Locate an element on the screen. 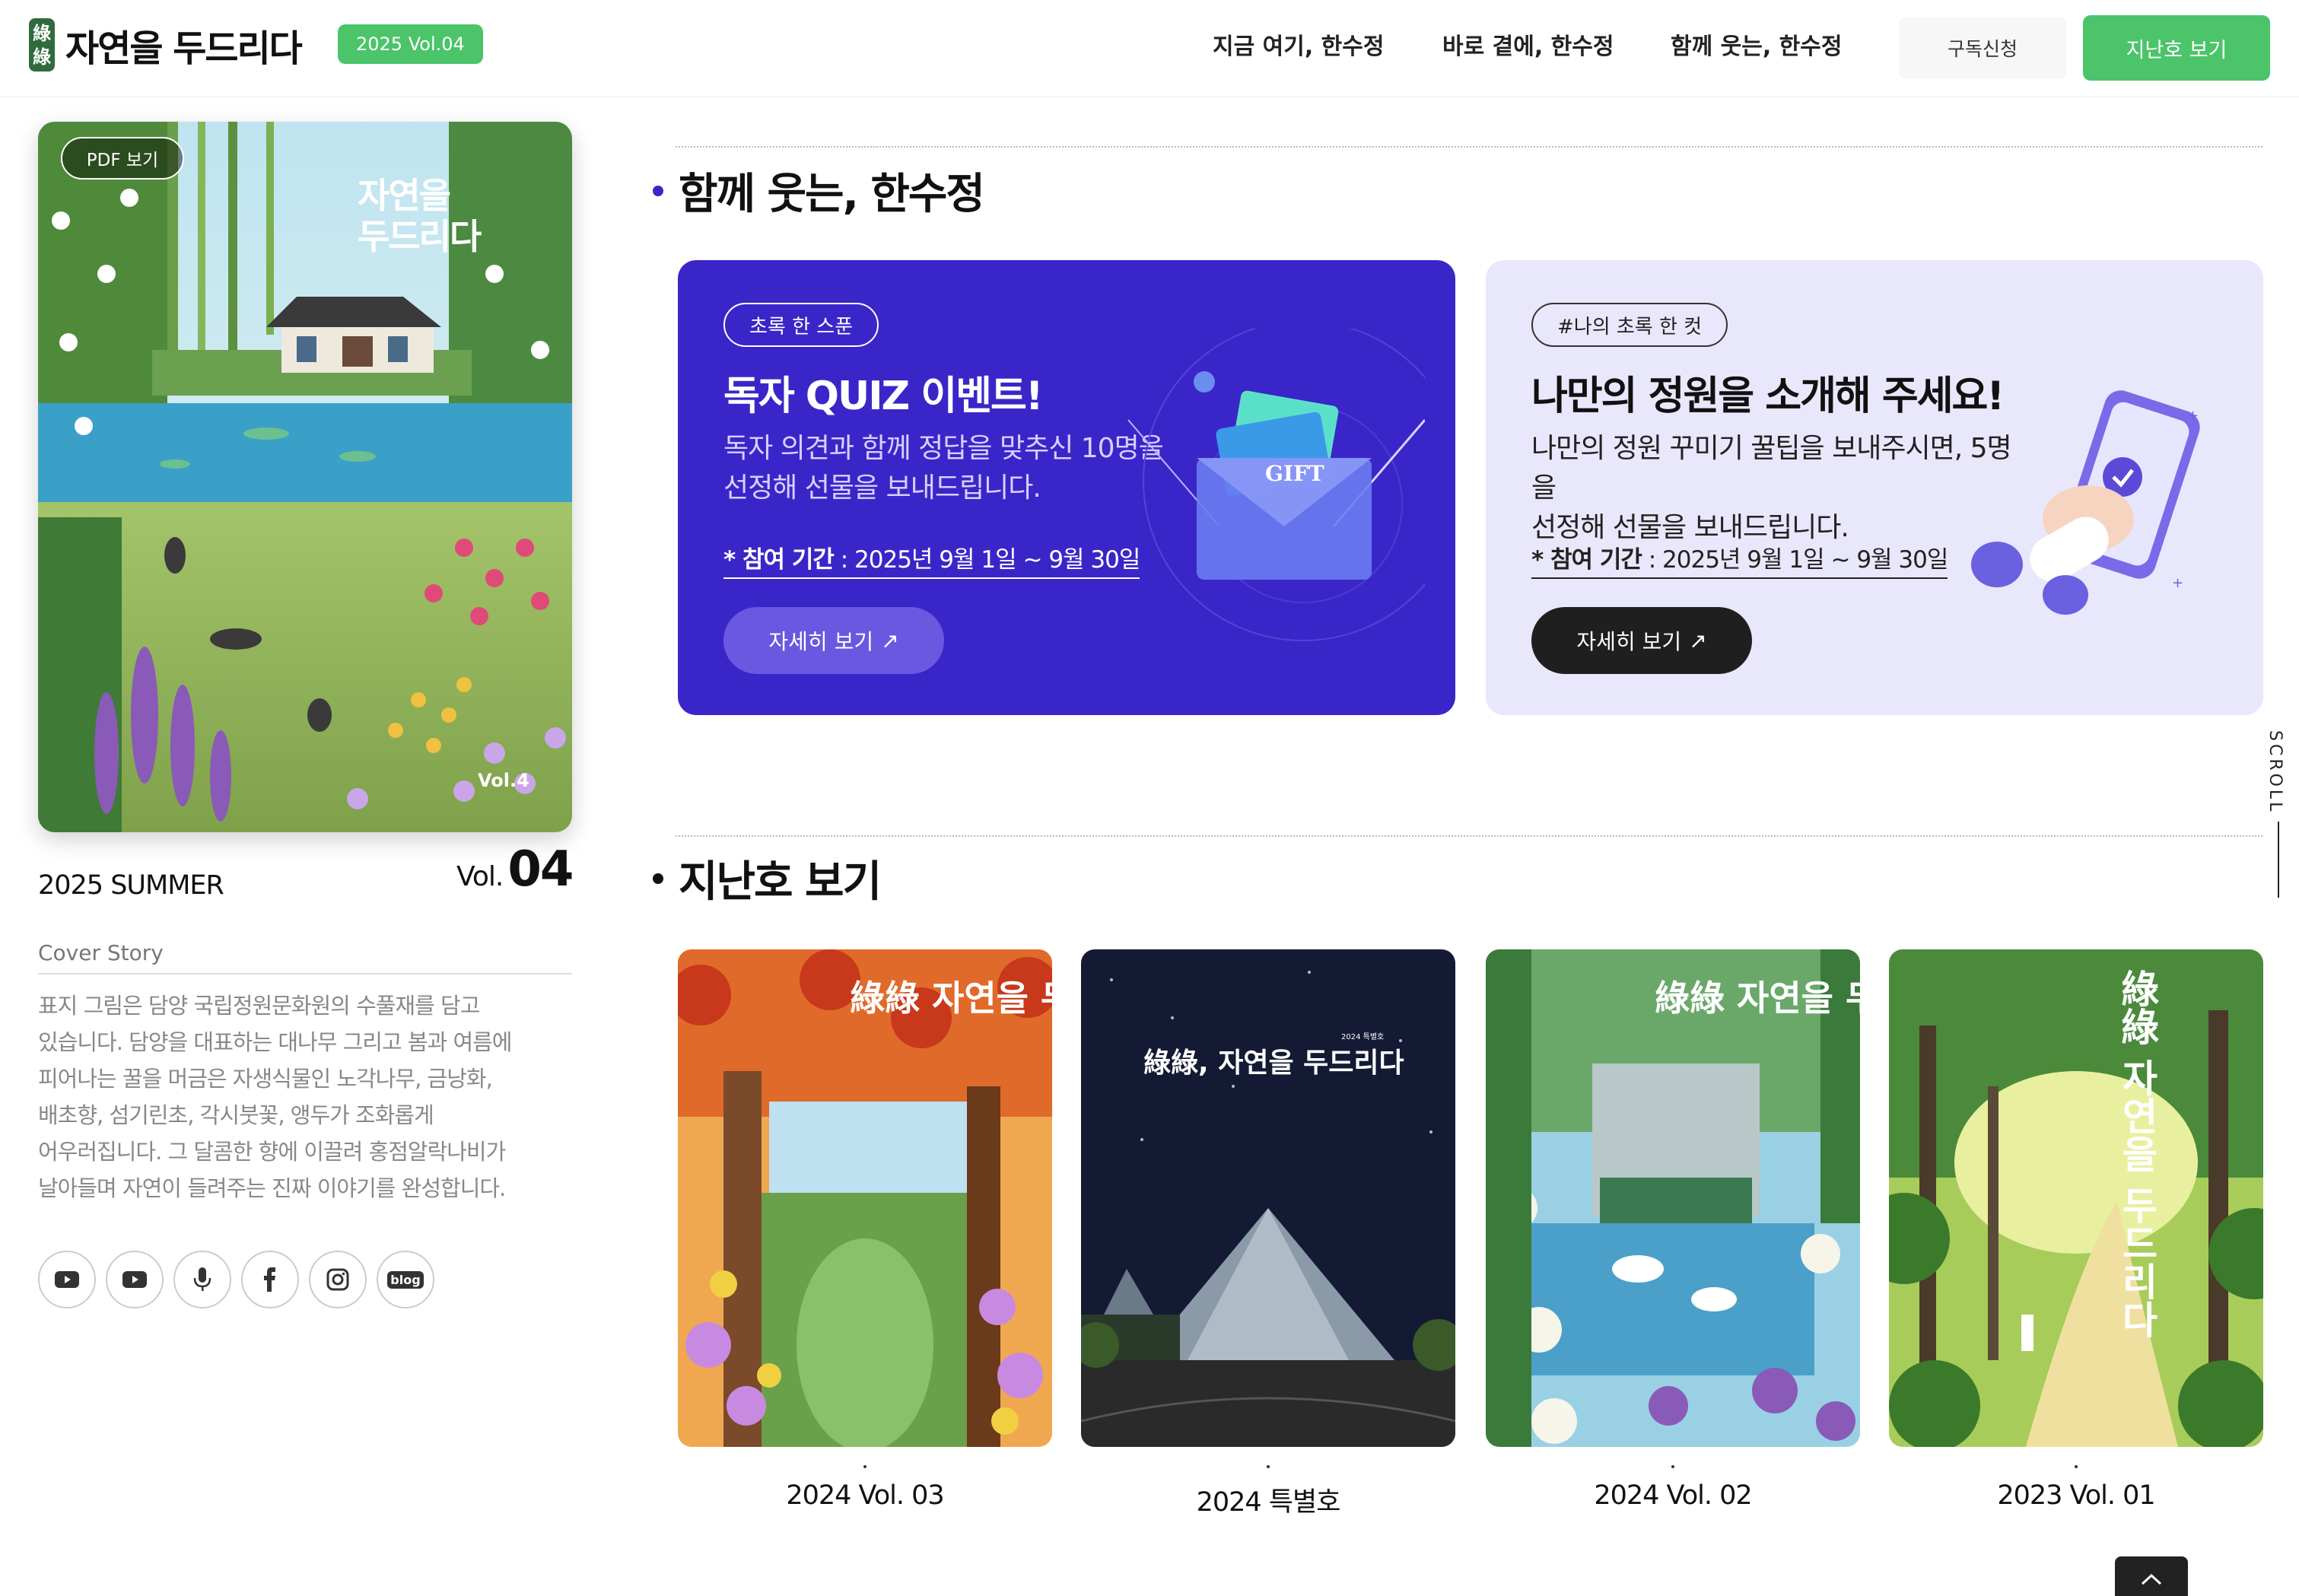 The height and width of the screenshot is (1596, 2299). nav-item-here-now: 지금 여기, 한수정 is located at coordinates (1299, 44).